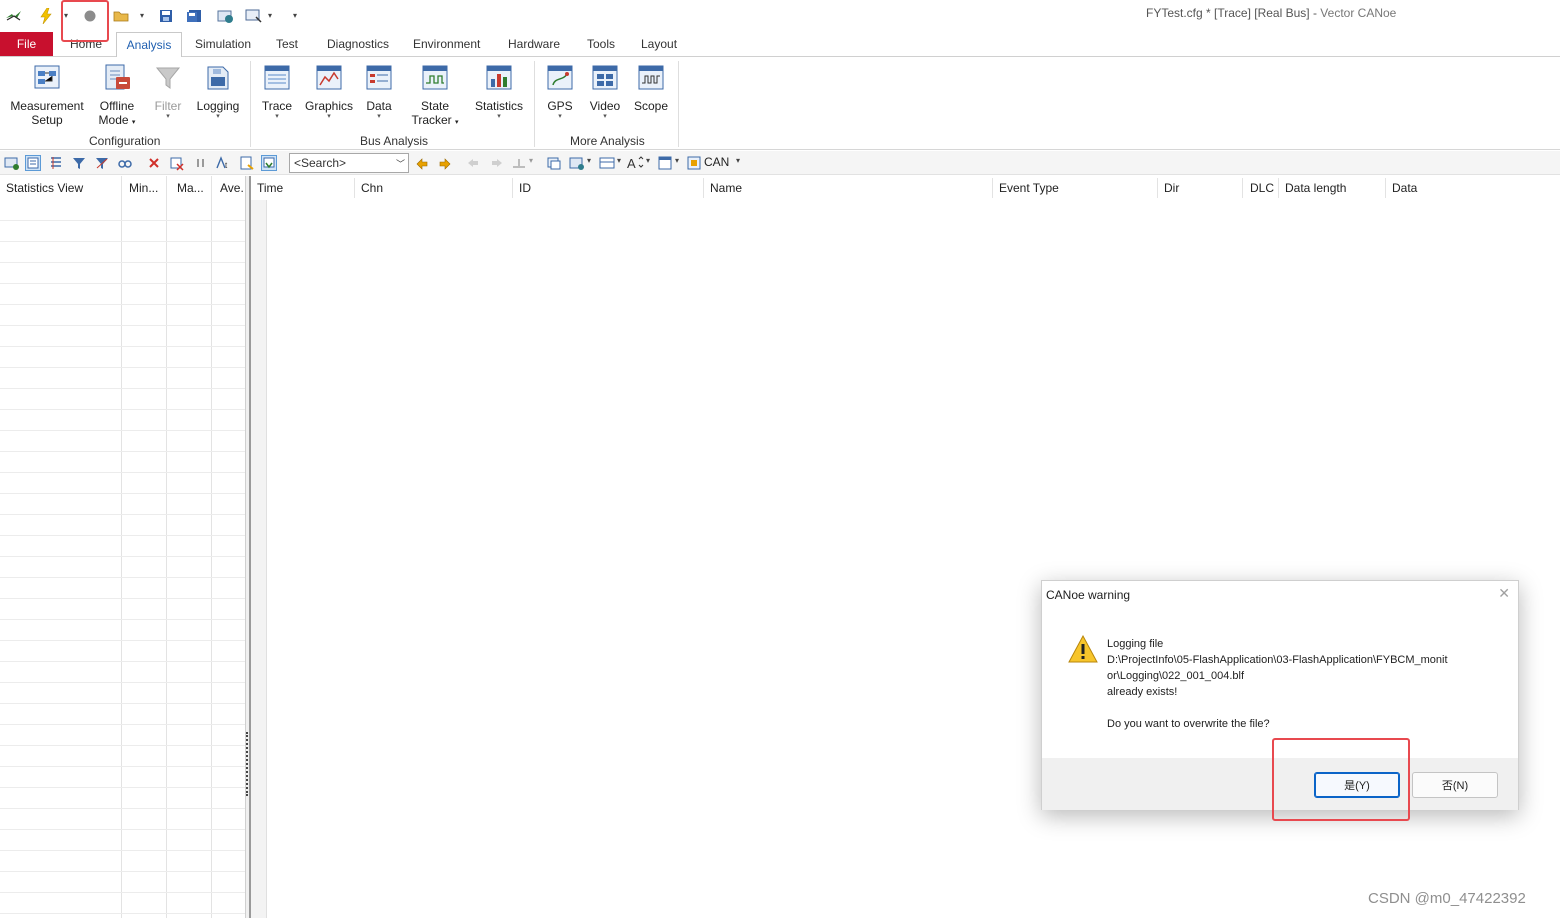 The image size is (1560, 918). What do you see at coordinates (665, 163) in the screenshot?
I see `window-icon` at bounding box center [665, 163].